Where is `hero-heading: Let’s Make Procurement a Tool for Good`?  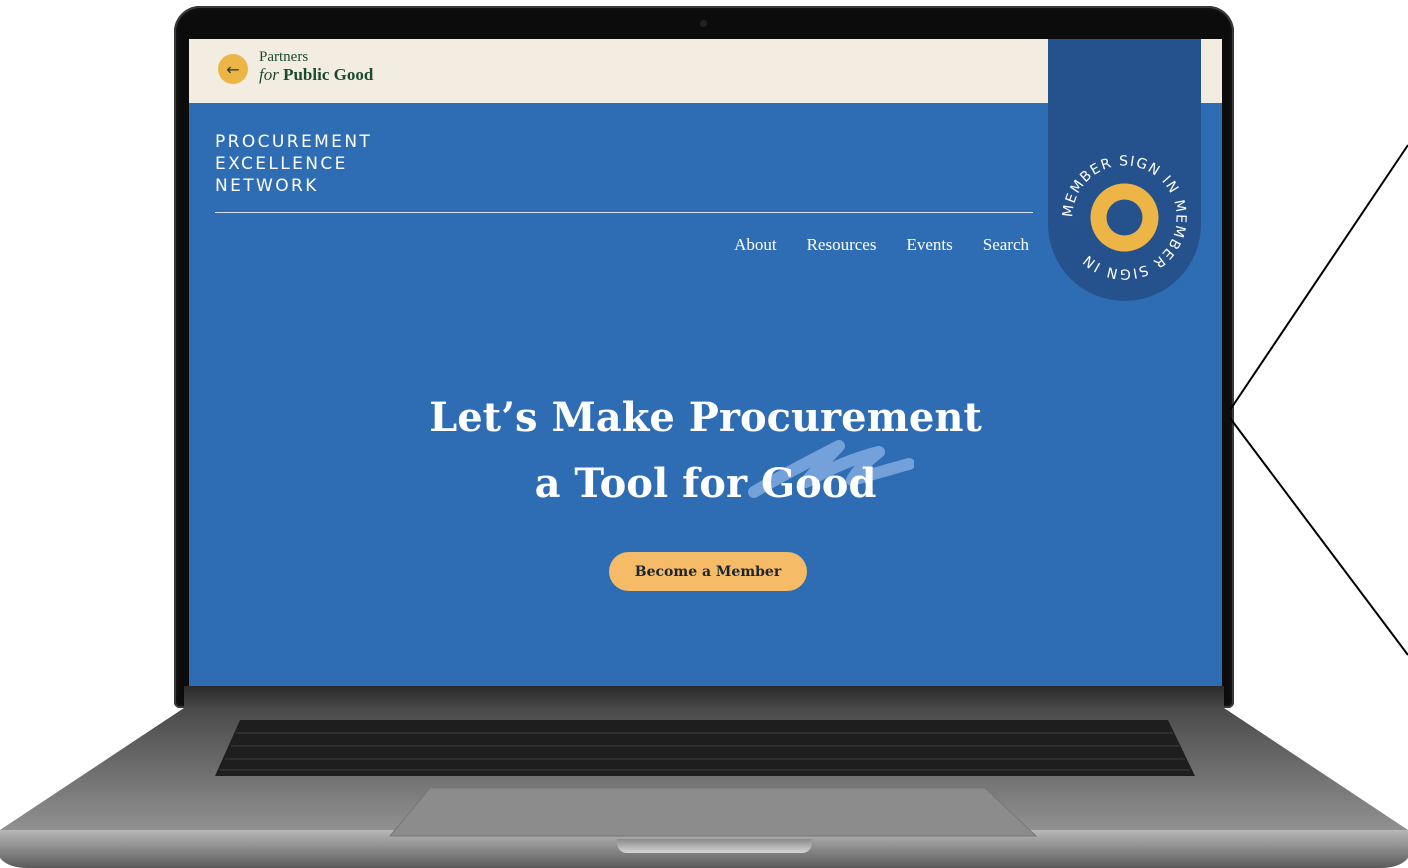 hero-heading: Let’s Make Procurement a Tool for Good is located at coordinates (705, 451).